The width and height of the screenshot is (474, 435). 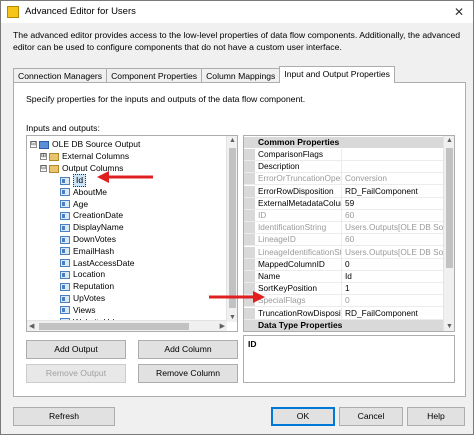 I want to click on property-value: 1, so click(x=393, y=288).